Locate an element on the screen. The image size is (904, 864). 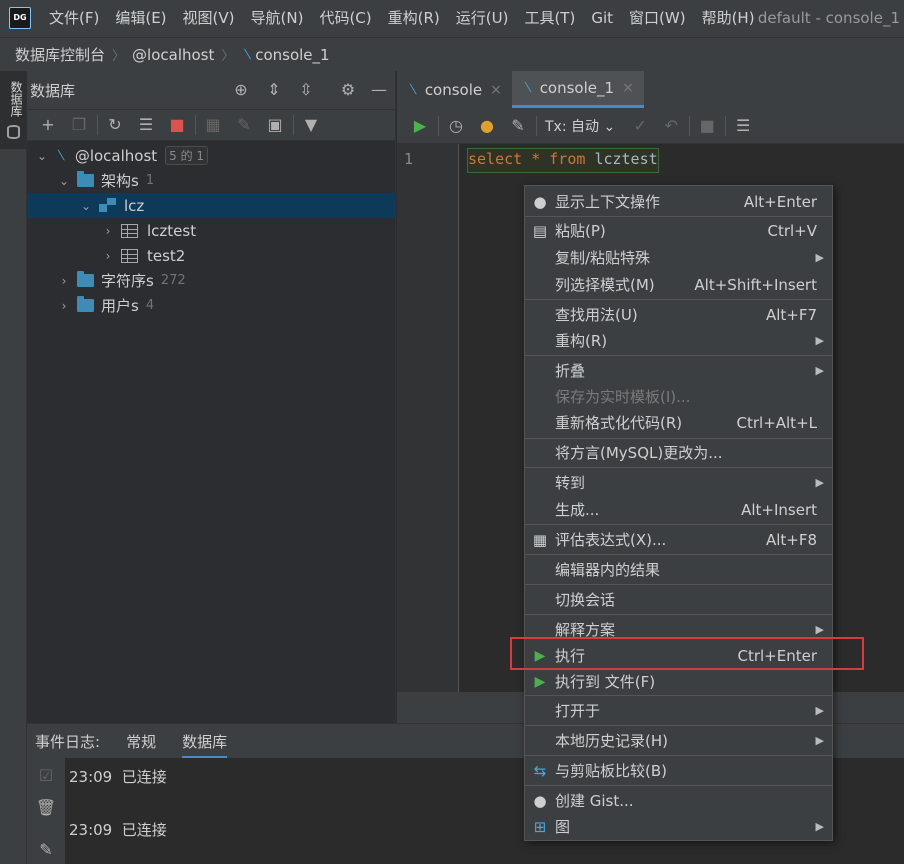
menu-item-refactor: 重构(R) ▶ is located at coordinates (678, 340).